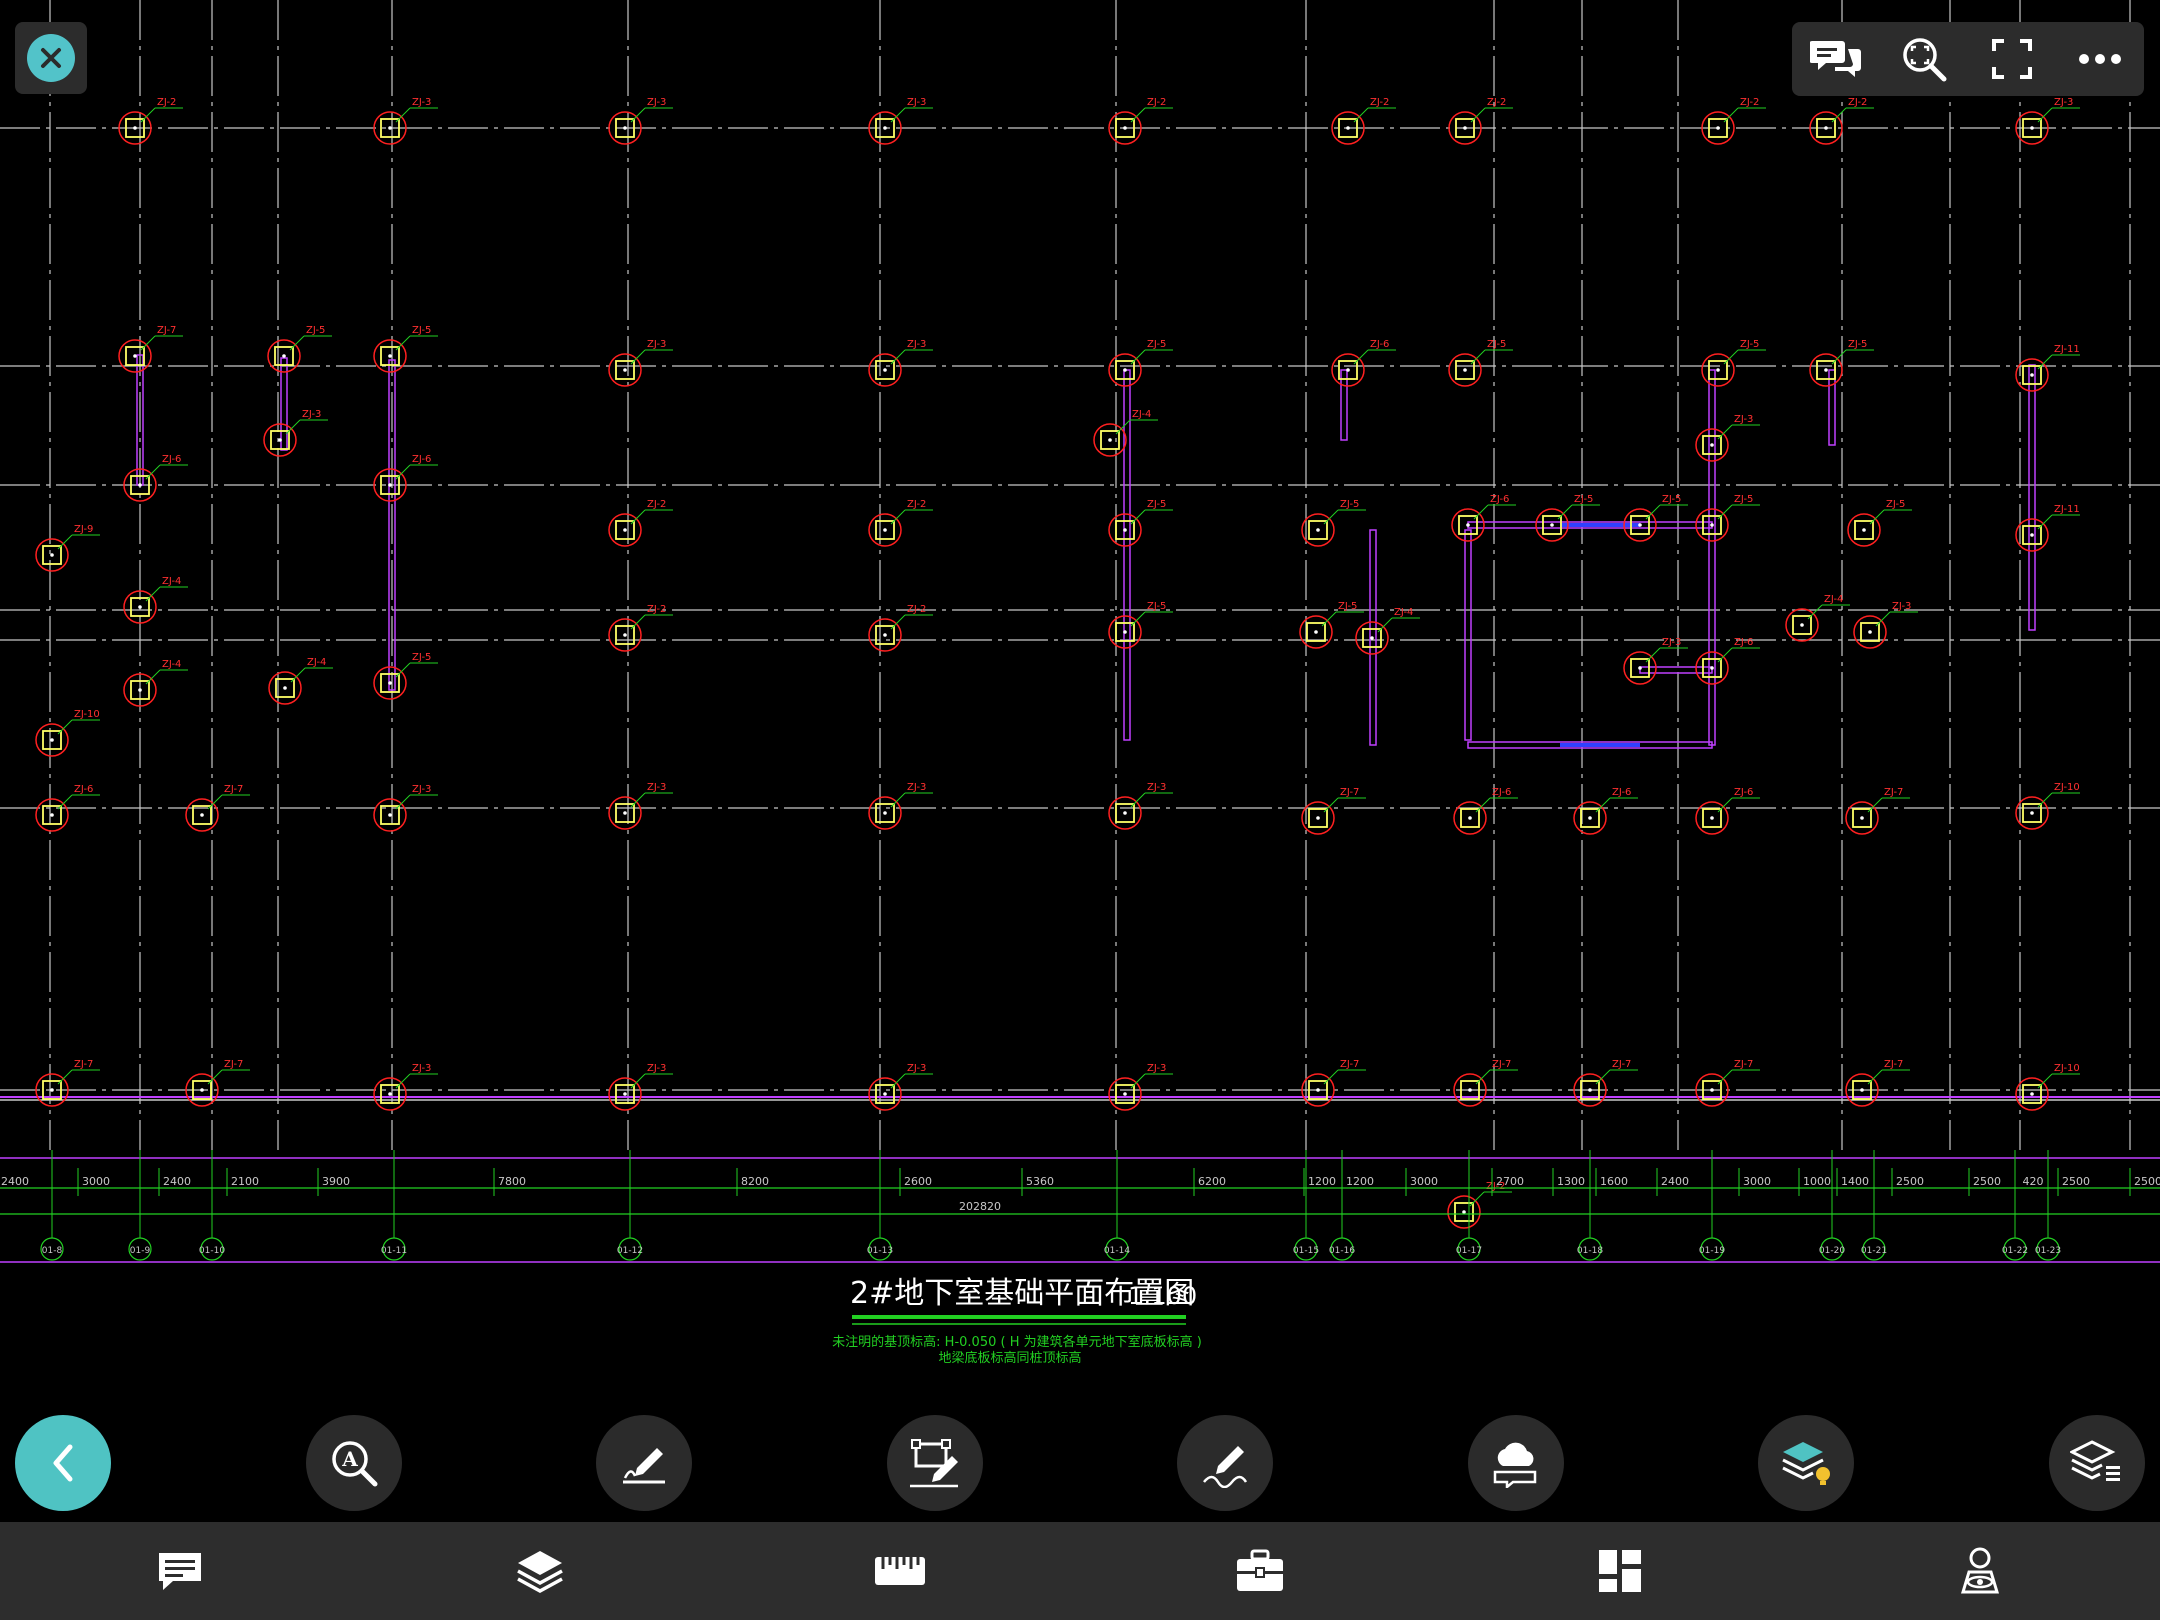  Describe the element at coordinates (1614, 1181) in the screenshot. I see `dimension-label: 1600` at that location.